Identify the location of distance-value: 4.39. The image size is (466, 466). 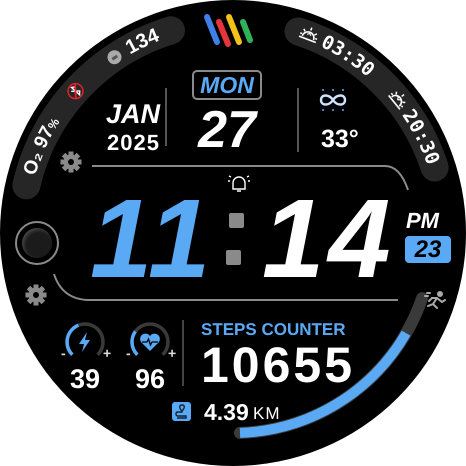
(226, 412).